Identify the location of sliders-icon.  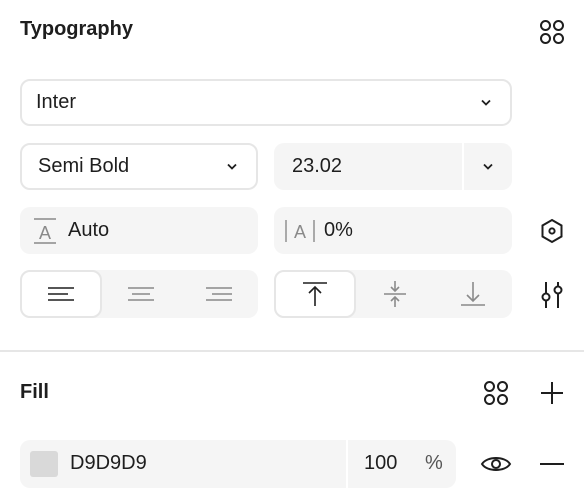
(552, 295).